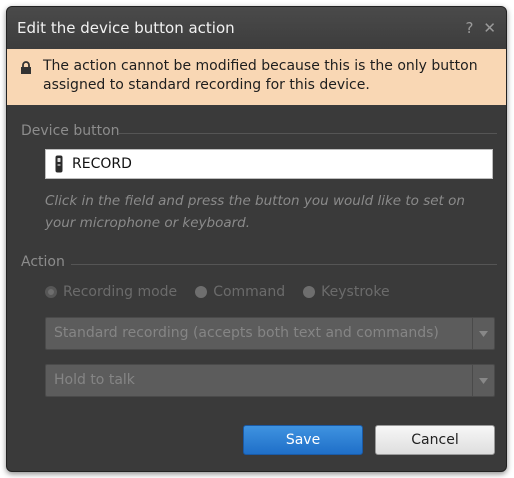 The width and height of the screenshot is (514, 478). Describe the element at coordinates (249, 292) in the screenshot. I see `radio-label: Command` at that location.